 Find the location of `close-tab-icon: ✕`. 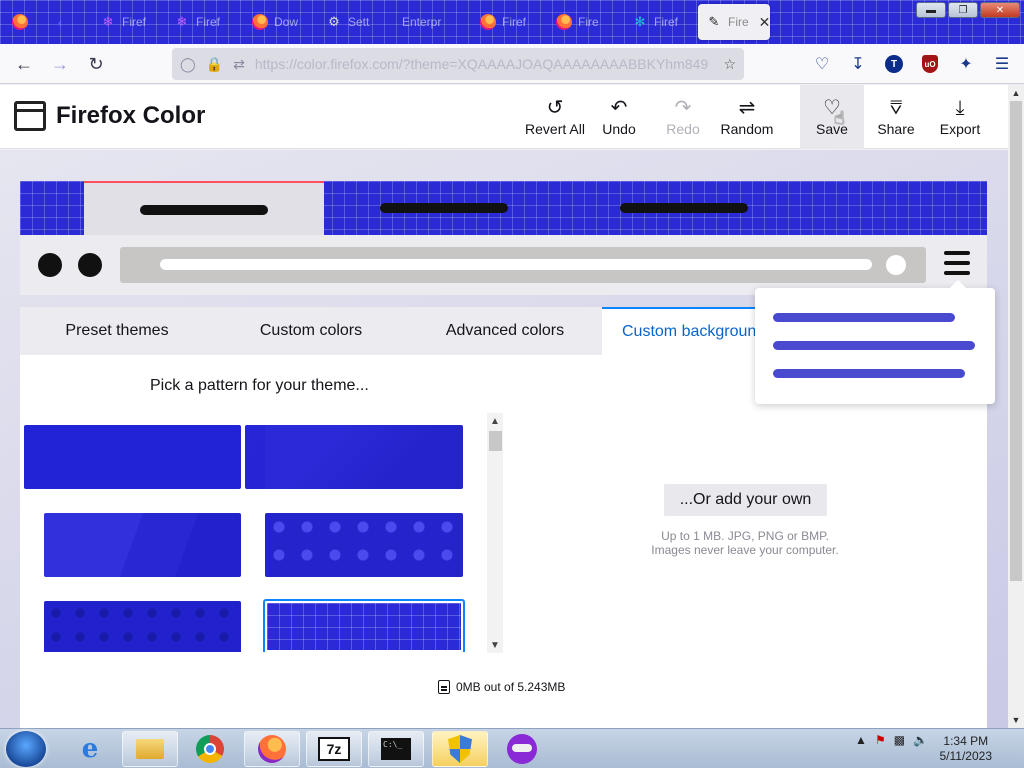

close-tab-icon: ✕ is located at coordinates (764, 22).